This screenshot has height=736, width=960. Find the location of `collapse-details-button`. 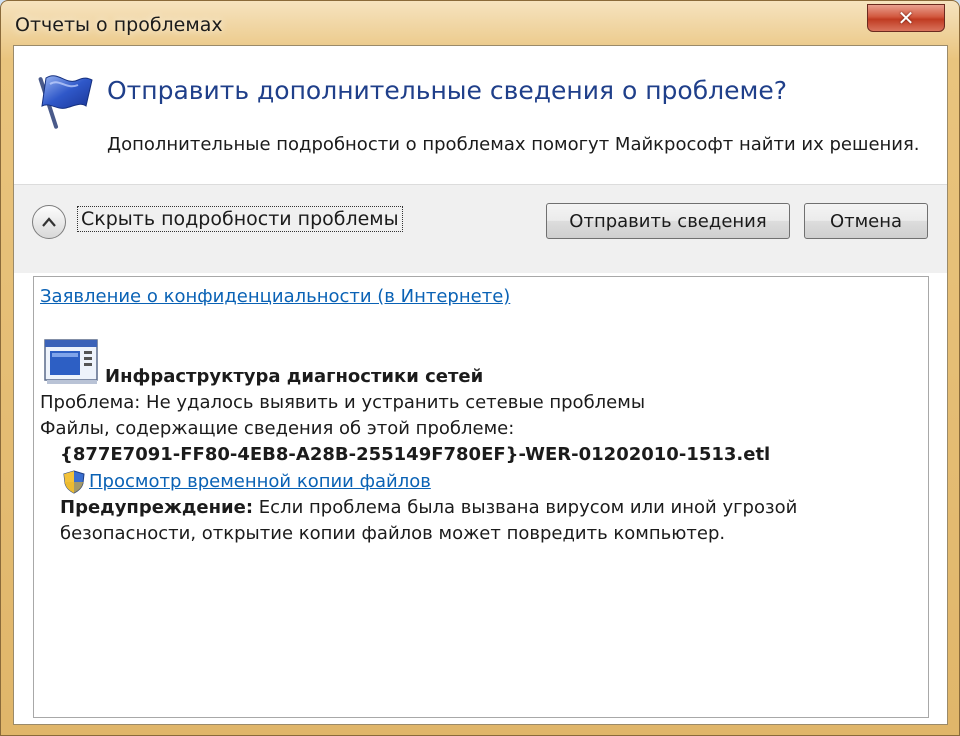

collapse-details-button is located at coordinates (49, 222).